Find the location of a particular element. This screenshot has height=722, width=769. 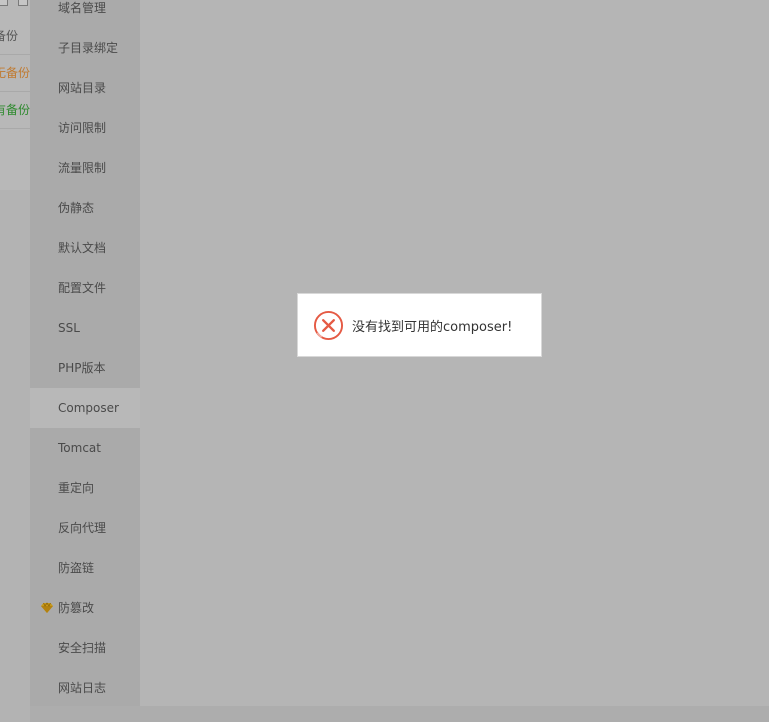

sidebar-item-rewrite: 伪静态 is located at coordinates (85, 208).